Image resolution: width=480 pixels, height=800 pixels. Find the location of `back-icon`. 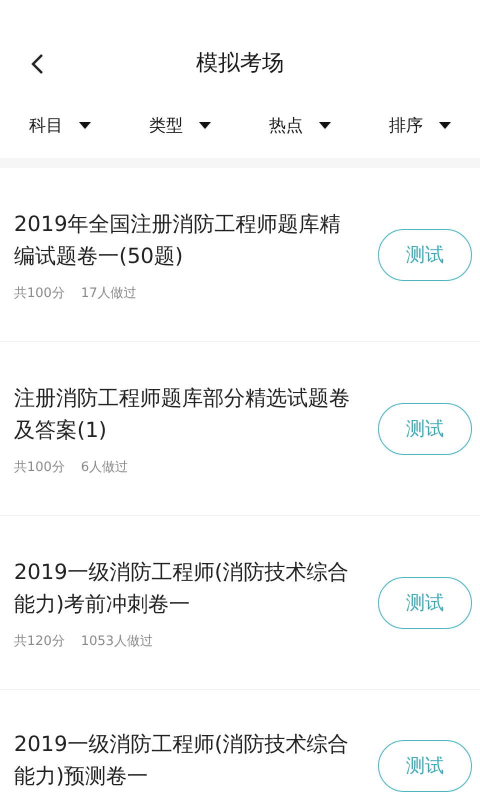

back-icon is located at coordinates (37, 64).